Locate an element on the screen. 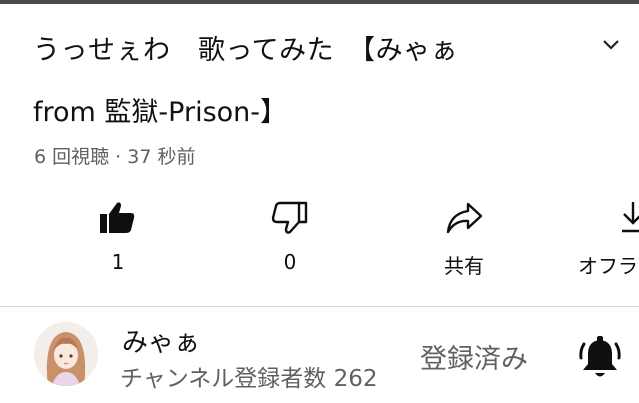 The width and height of the screenshot is (639, 403). view-count-and-time: 6 回視聴 · 37 秒前 is located at coordinates (115, 157).